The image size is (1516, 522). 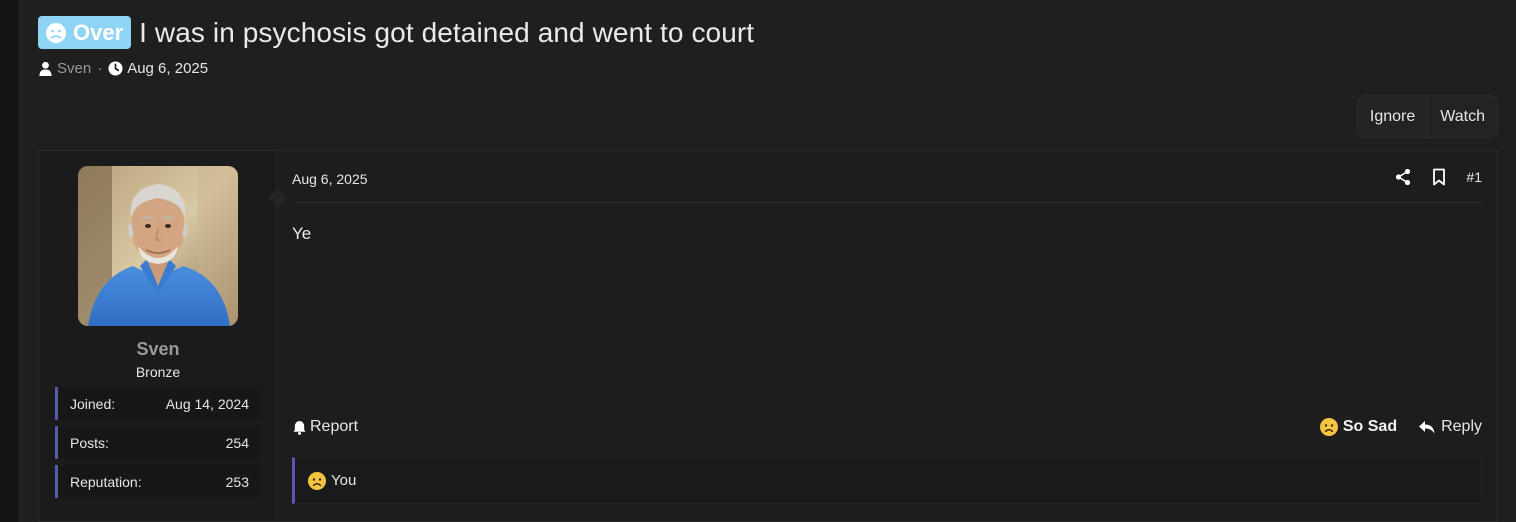 I want to click on reactions-bar: You, so click(x=887, y=480).